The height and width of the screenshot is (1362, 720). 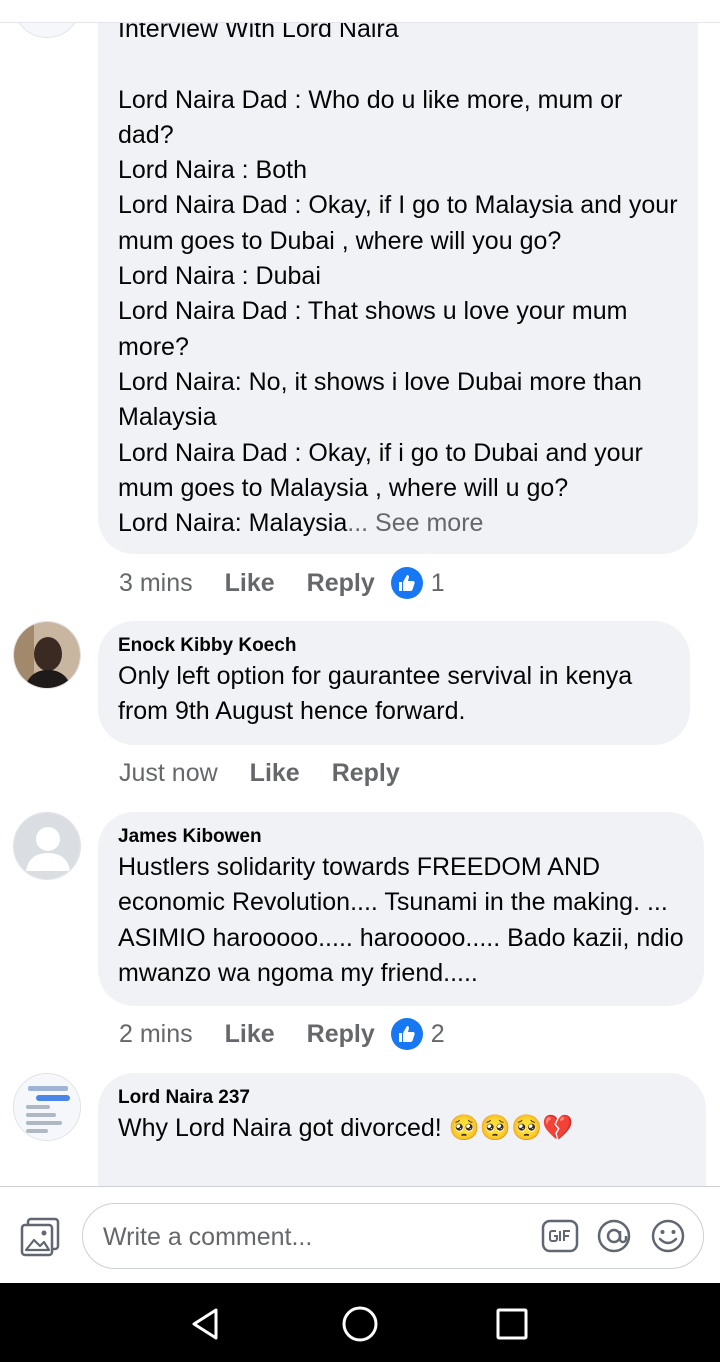 I want to click on home-icon, so click(x=360, y=1324).